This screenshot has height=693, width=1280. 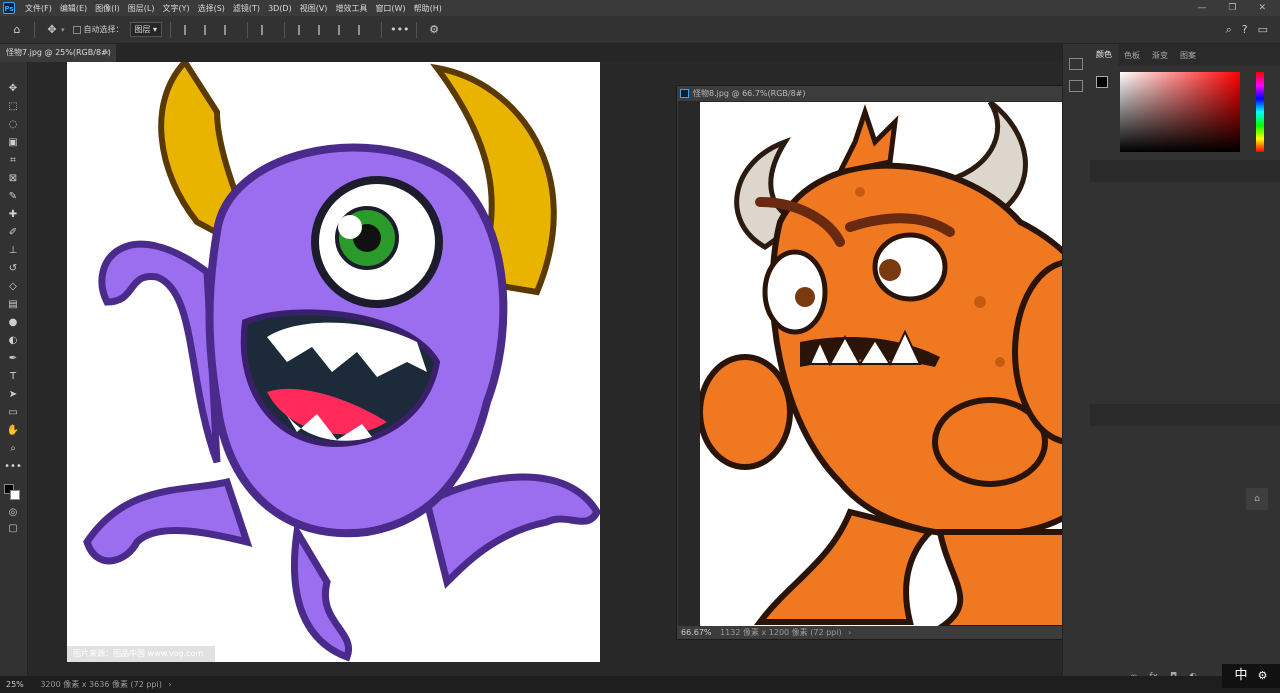 I want to click on tab-patterns: 图案, so click(x=1188, y=55).